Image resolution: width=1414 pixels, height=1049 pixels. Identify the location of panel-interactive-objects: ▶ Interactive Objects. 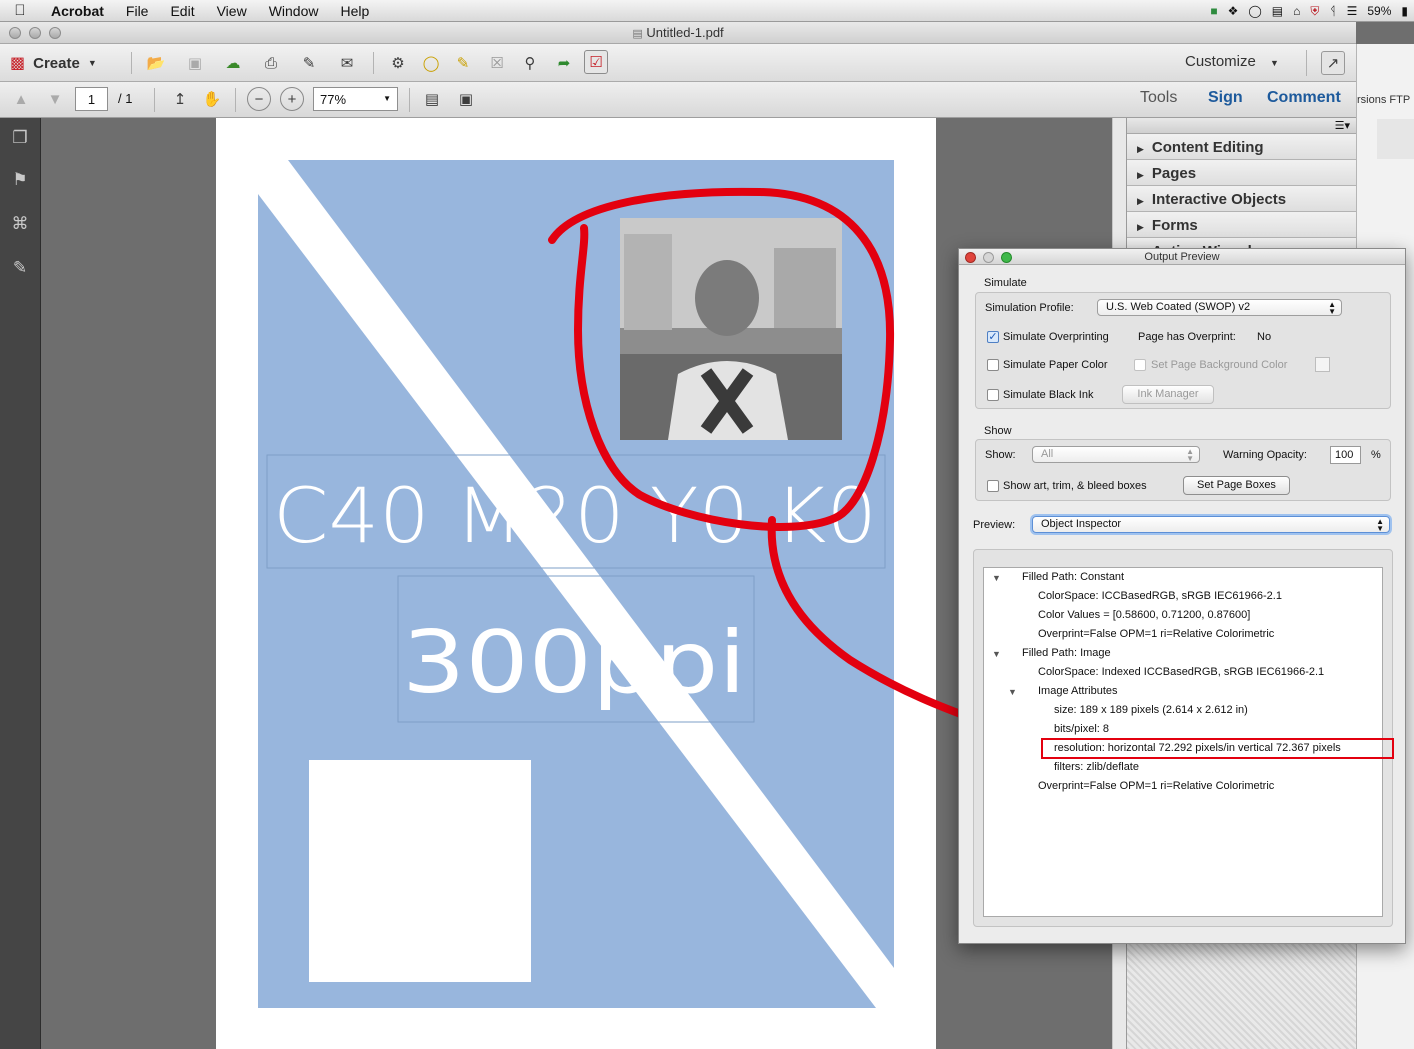
(1241, 199).